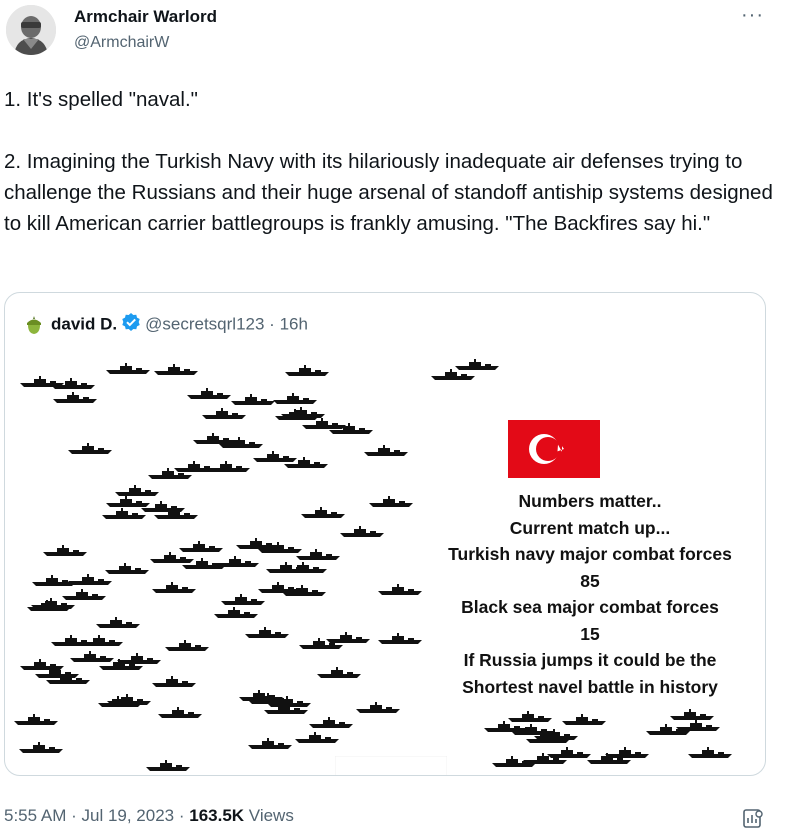  I want to click on russia-flag, so click(391, 765).